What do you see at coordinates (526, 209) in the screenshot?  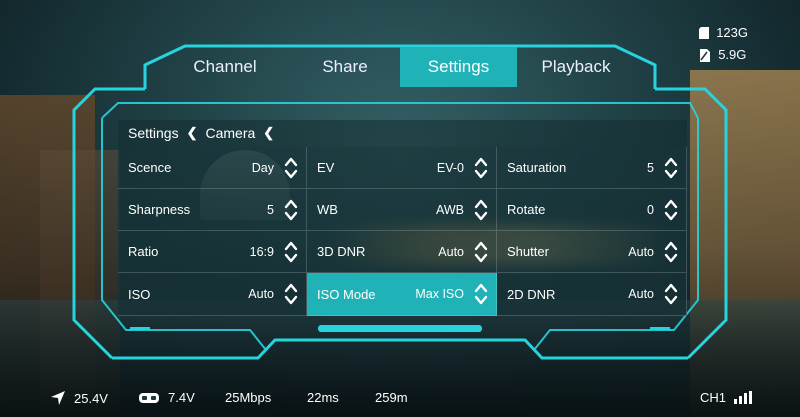 I see `setting-label: Rotate` at bounding box center [526, 209].